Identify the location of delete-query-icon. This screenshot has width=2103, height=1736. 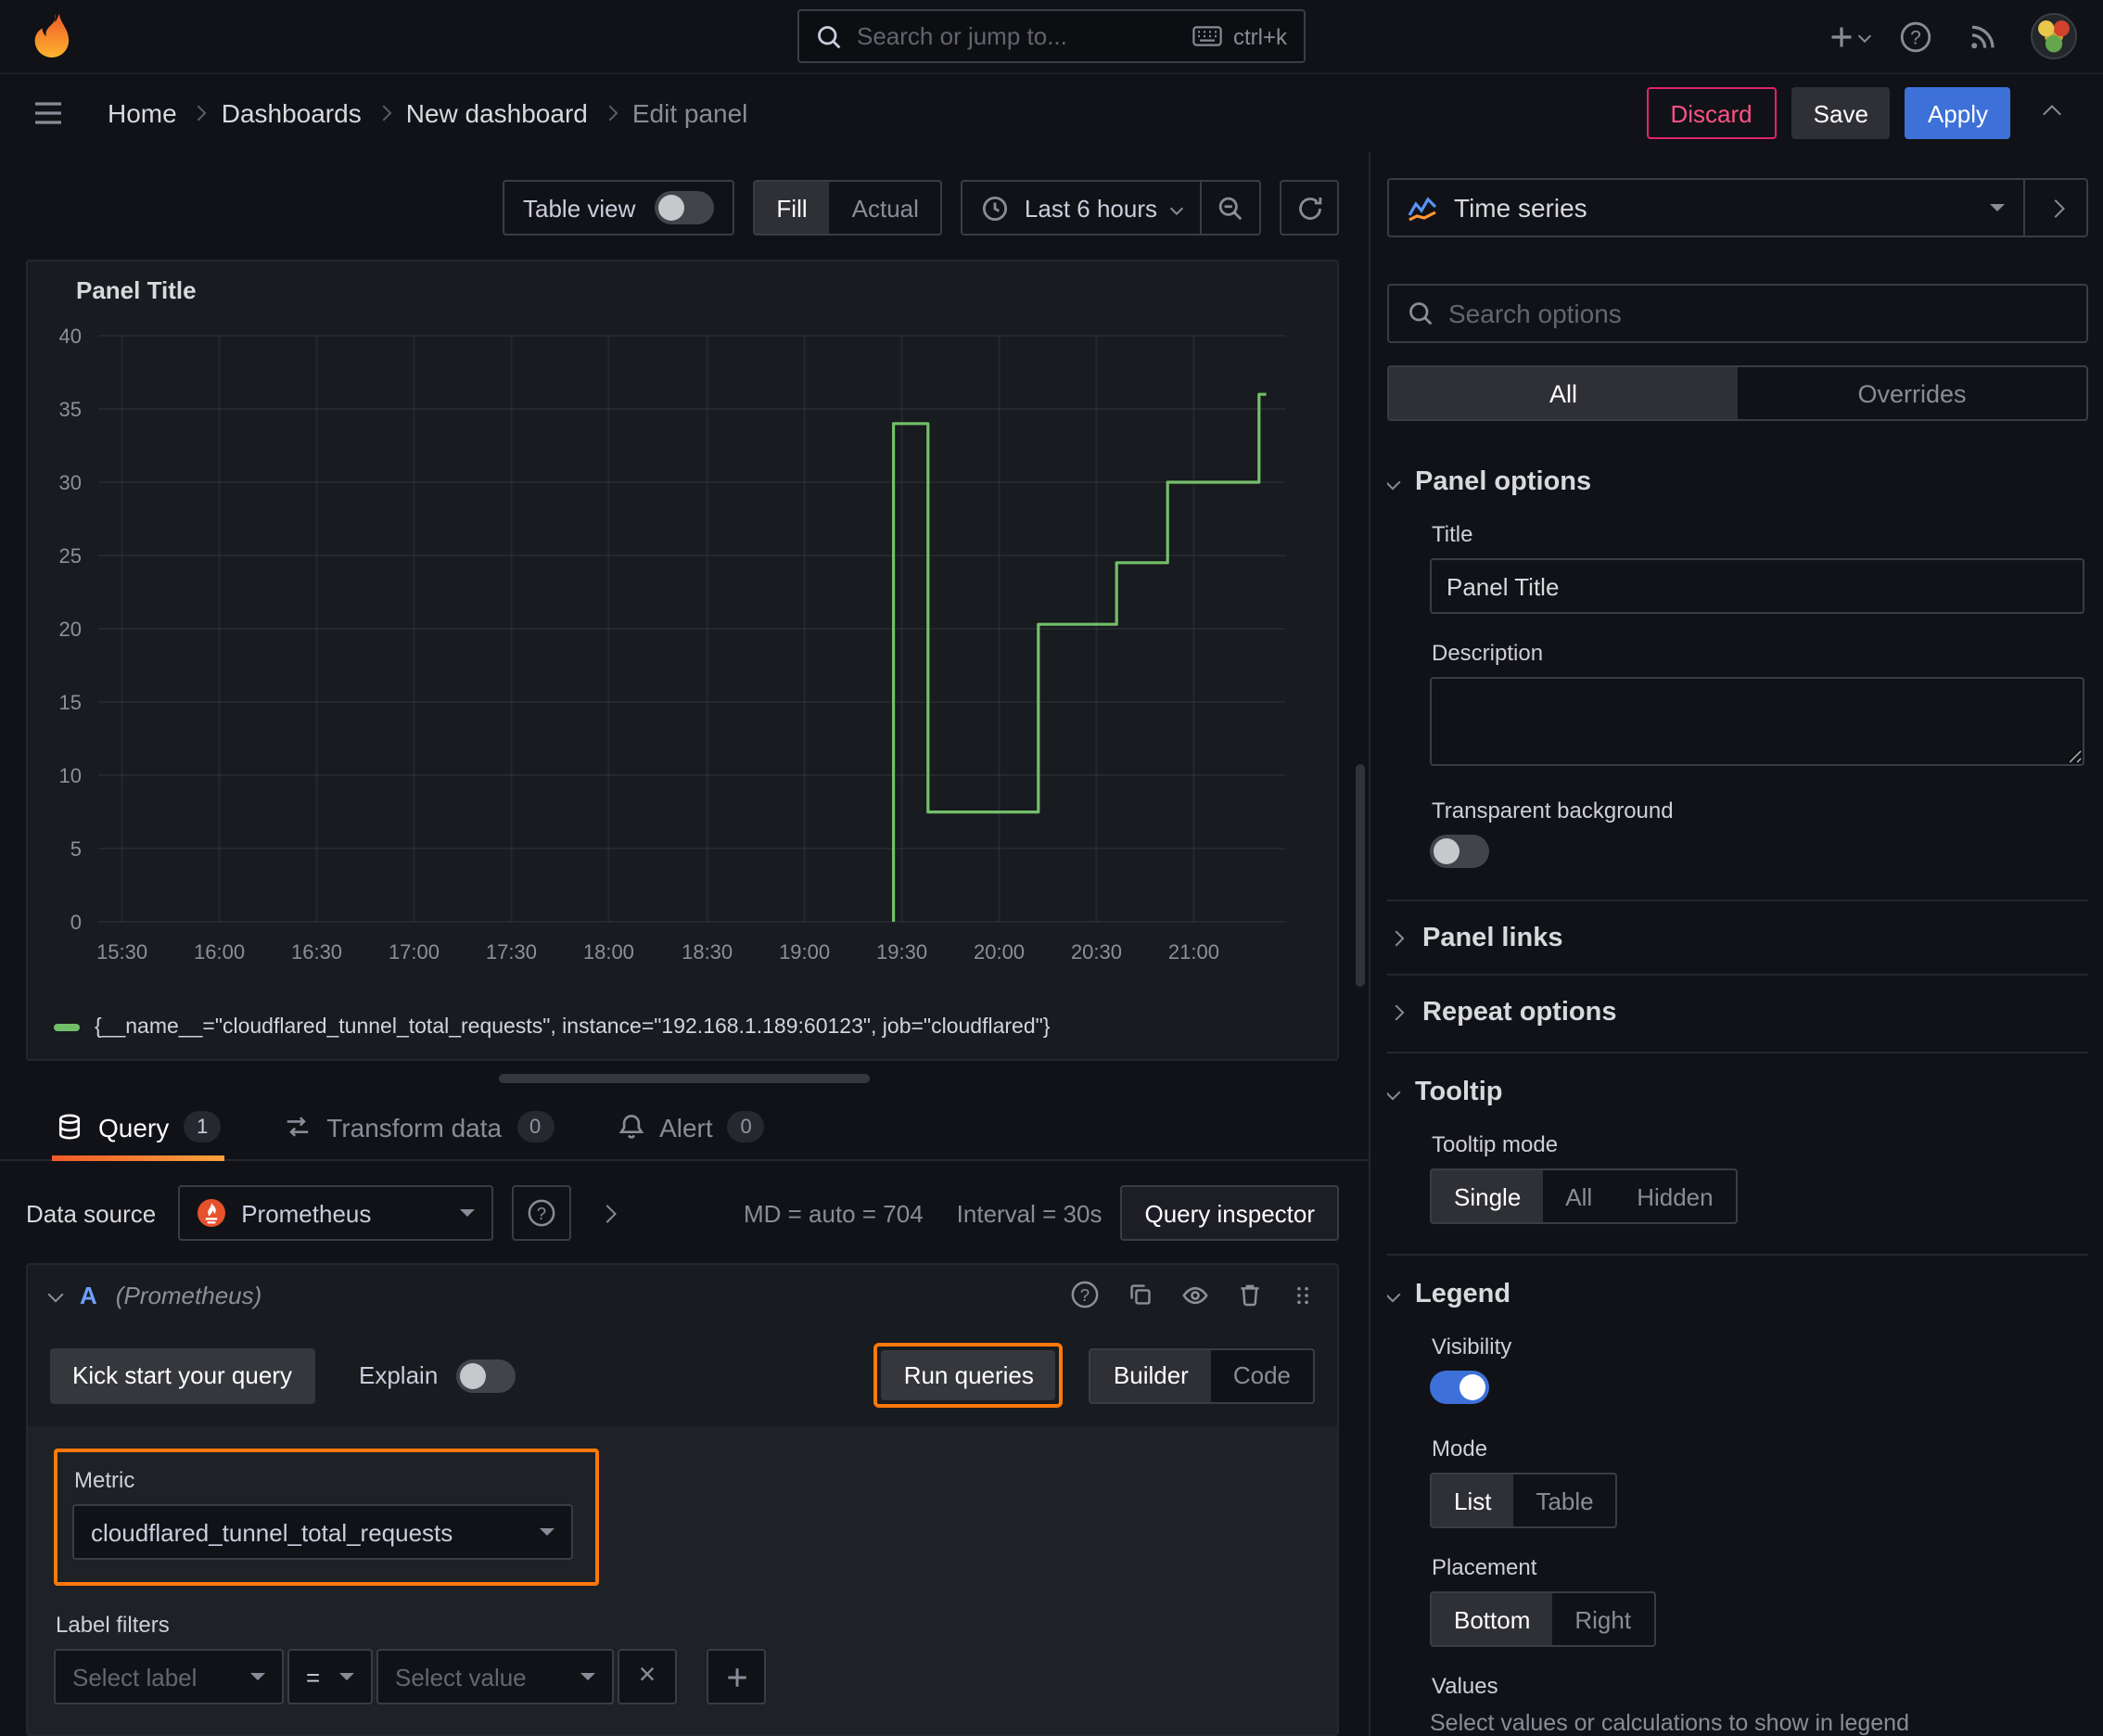
(1250, 1295).